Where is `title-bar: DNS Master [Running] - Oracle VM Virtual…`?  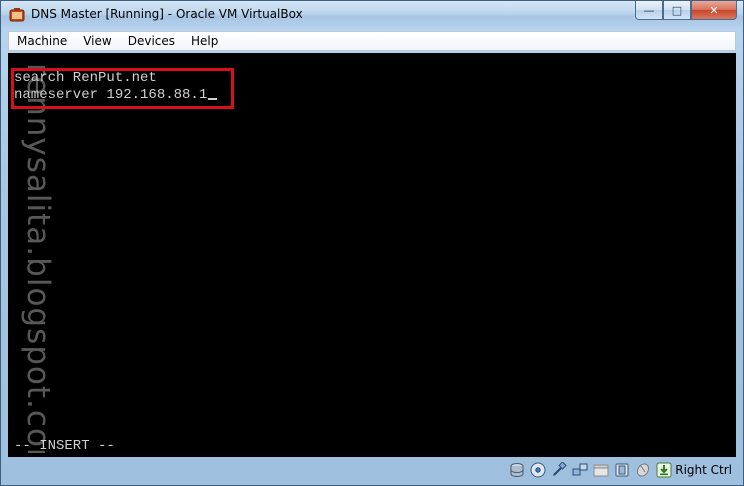 title-bar: DNS Master [Running] - Oracle VM Virtual… is located at coordinates (372, 15).